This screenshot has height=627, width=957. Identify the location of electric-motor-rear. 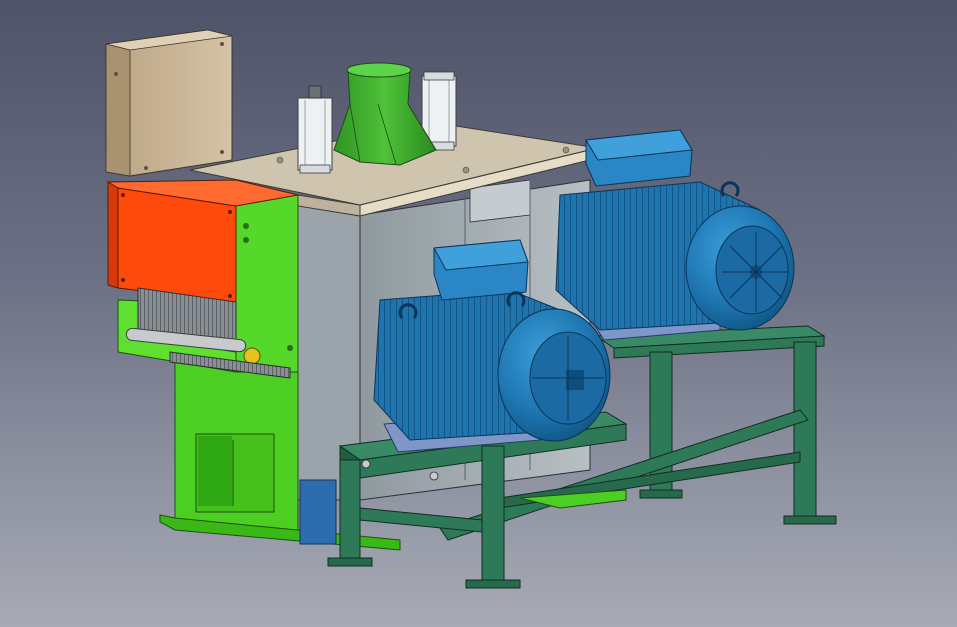
(675, 235).